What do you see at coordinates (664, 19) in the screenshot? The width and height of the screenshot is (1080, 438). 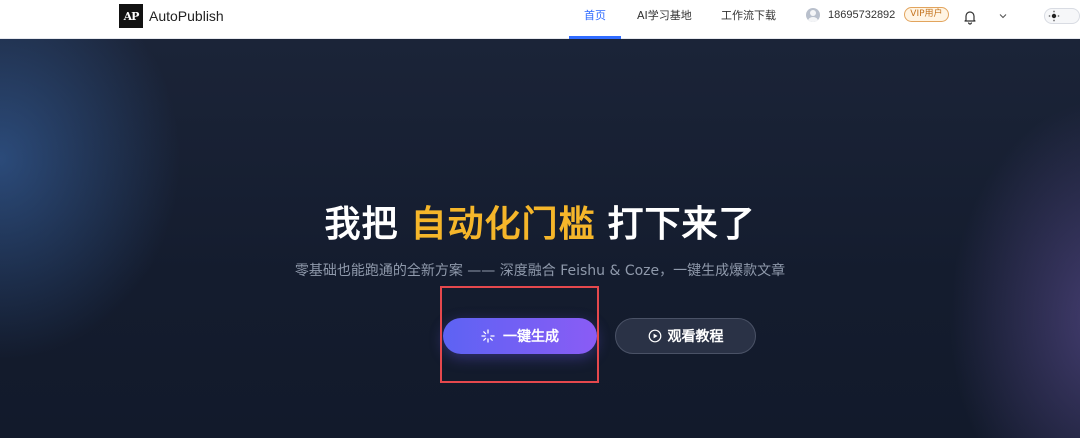 I see `nav-item-ai-learning: AI学习基地` at bounding box center [664, 19].